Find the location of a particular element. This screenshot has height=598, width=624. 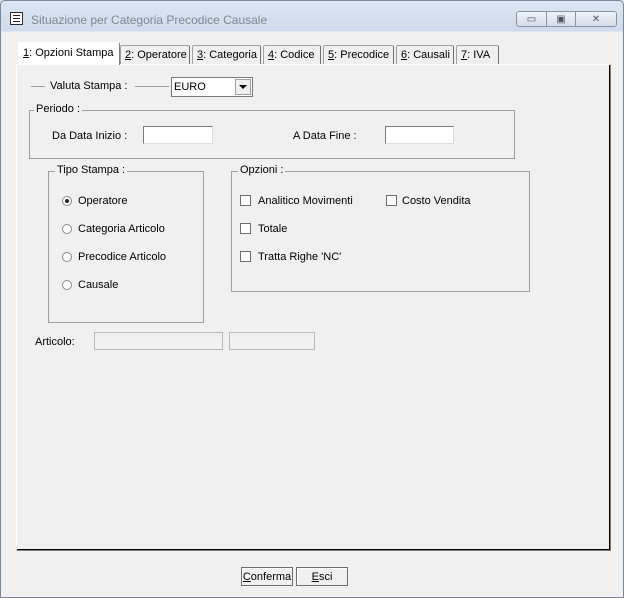

tab-label: : Operatore is located at coordinates (159, 55).